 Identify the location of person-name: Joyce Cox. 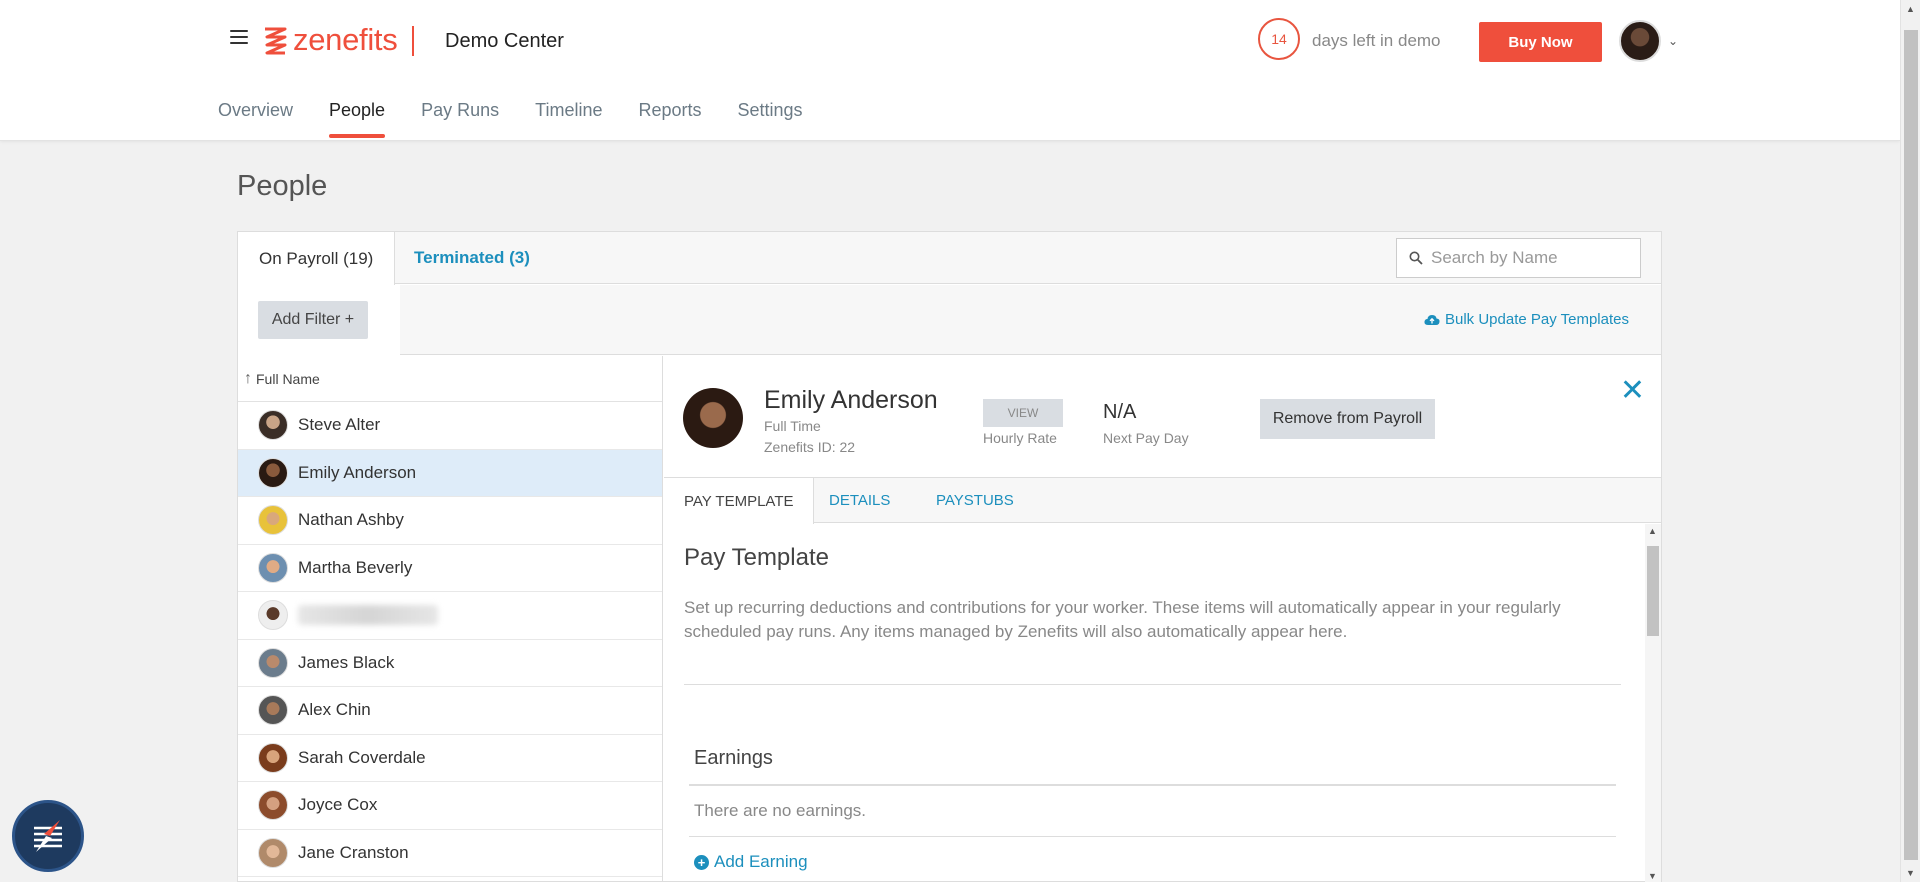
(338, 805).